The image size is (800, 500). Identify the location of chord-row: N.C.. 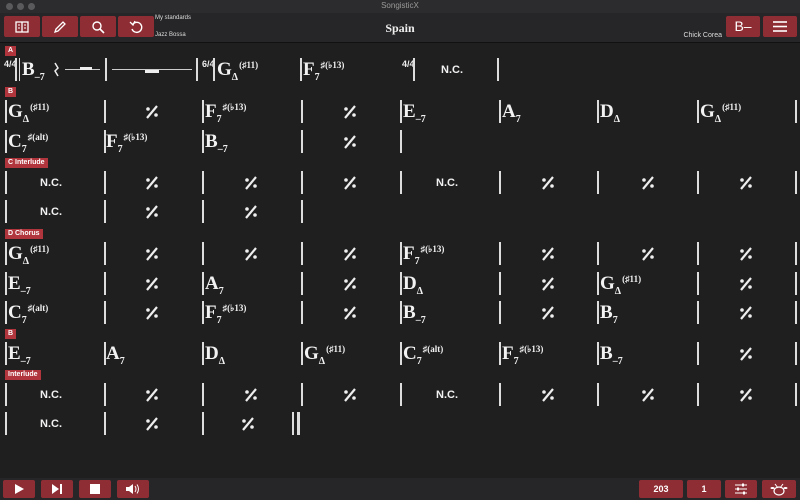
(400, 212).